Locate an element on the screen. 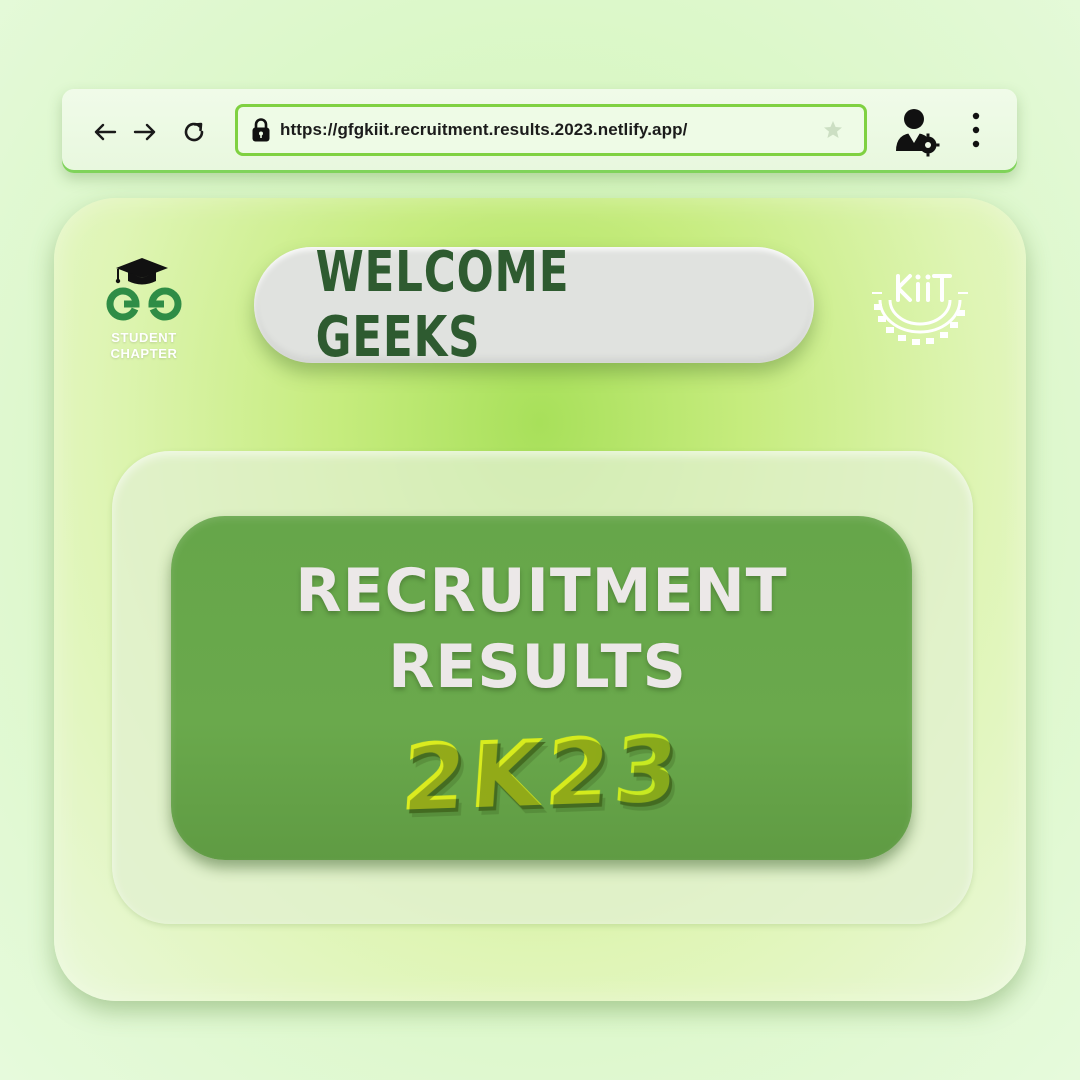 The height and width of the screenshot is (1080, 1080). arrow-left-icon is located at coordinates (105, 132).